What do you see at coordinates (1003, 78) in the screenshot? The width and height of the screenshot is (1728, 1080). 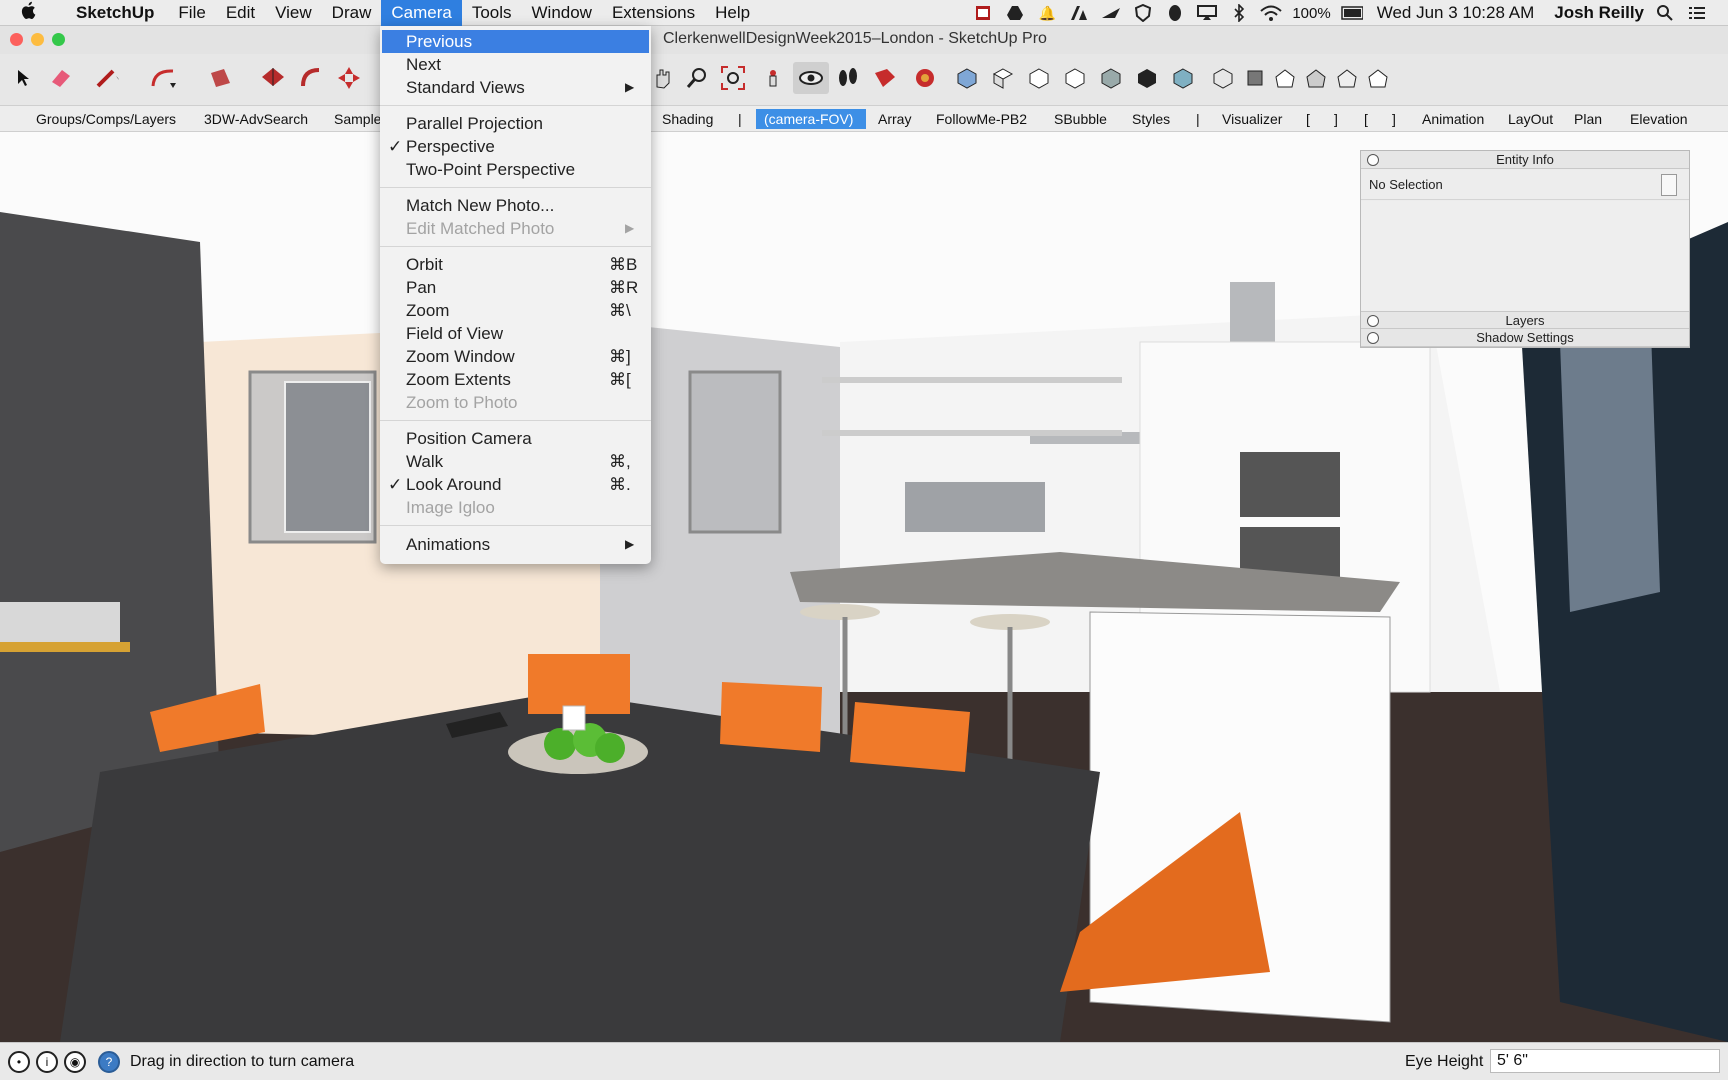 I see `view-top-icon` at bounding box center [1003, 78].